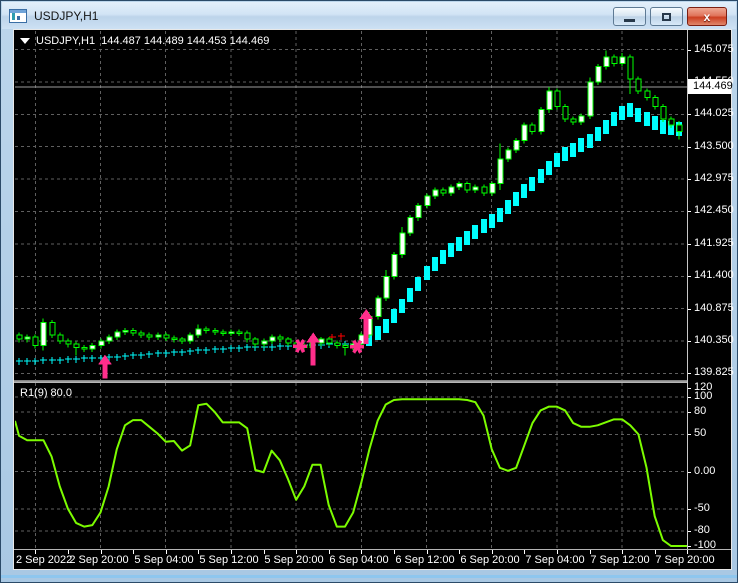  I want to click on close-icon: x, so click(707, 16).